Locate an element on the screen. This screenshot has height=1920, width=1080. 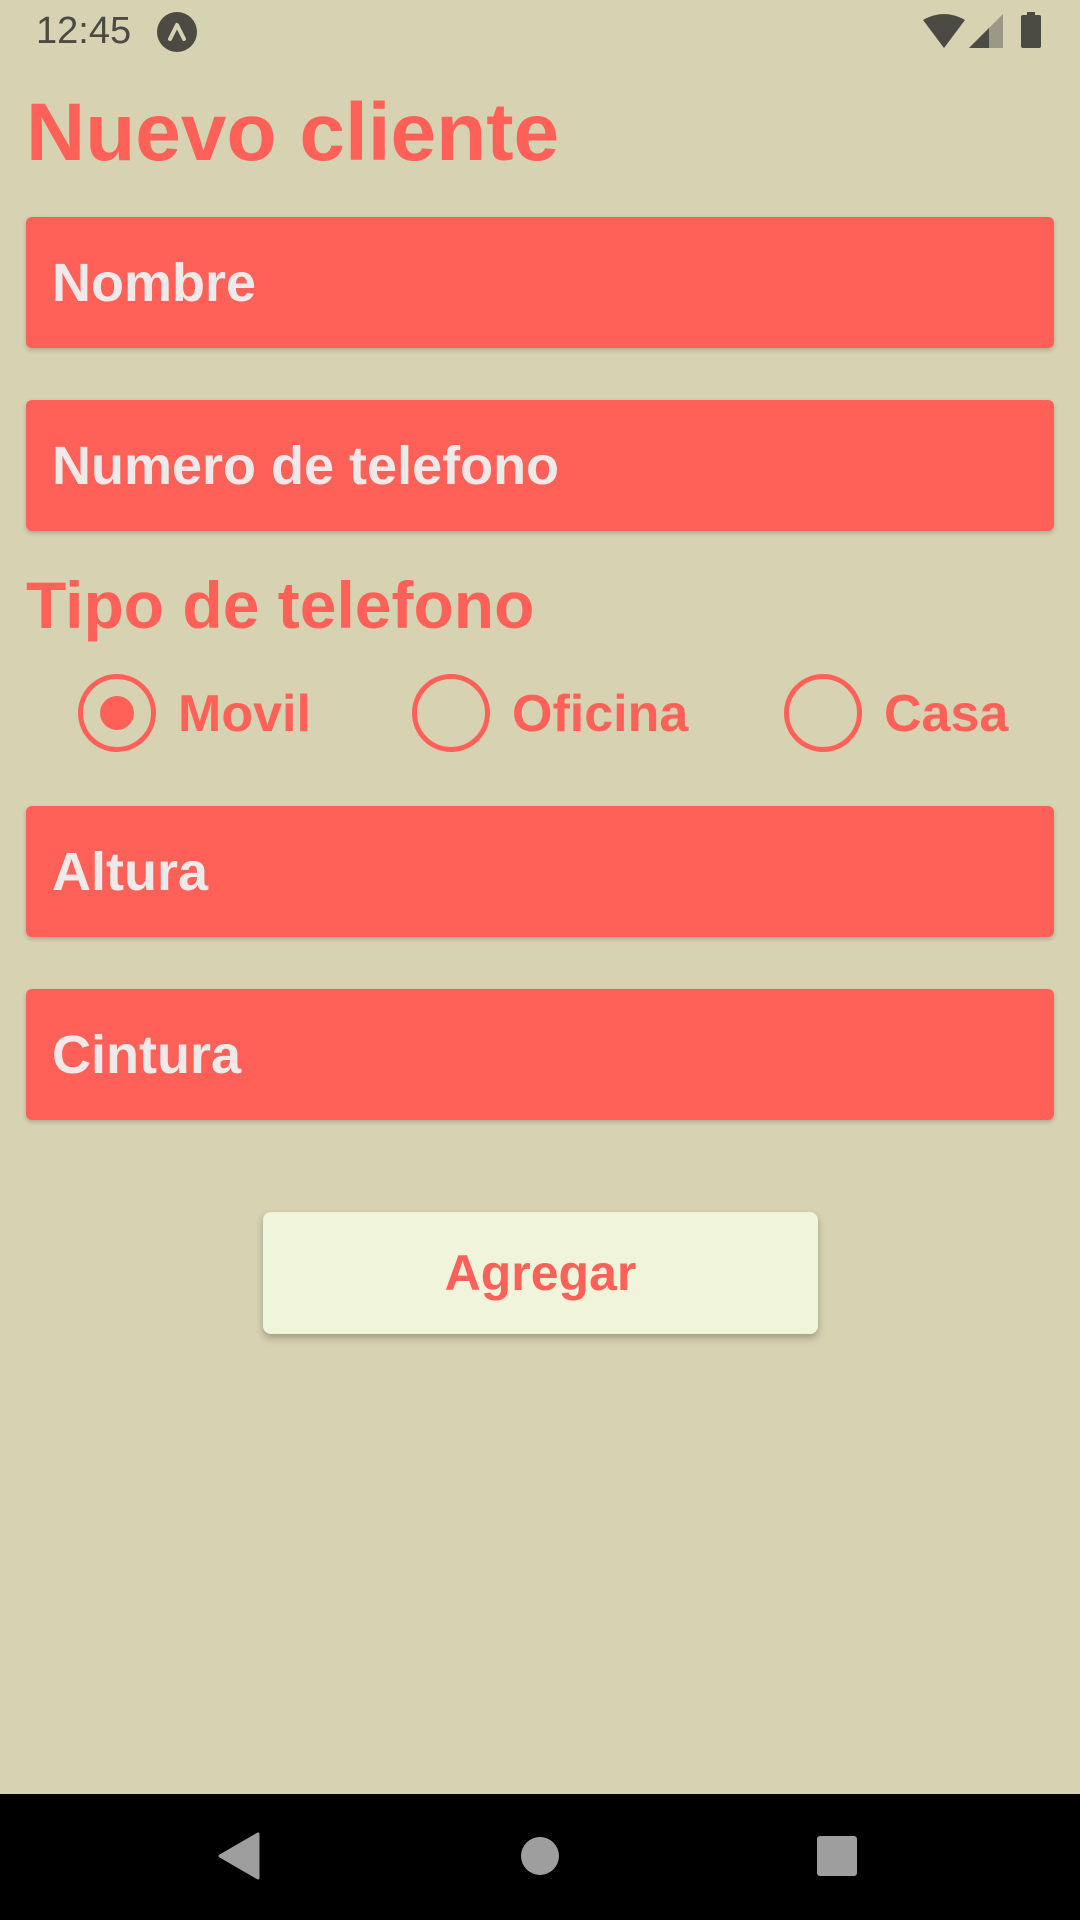
telefono-input is located at coordinates (540, 465).